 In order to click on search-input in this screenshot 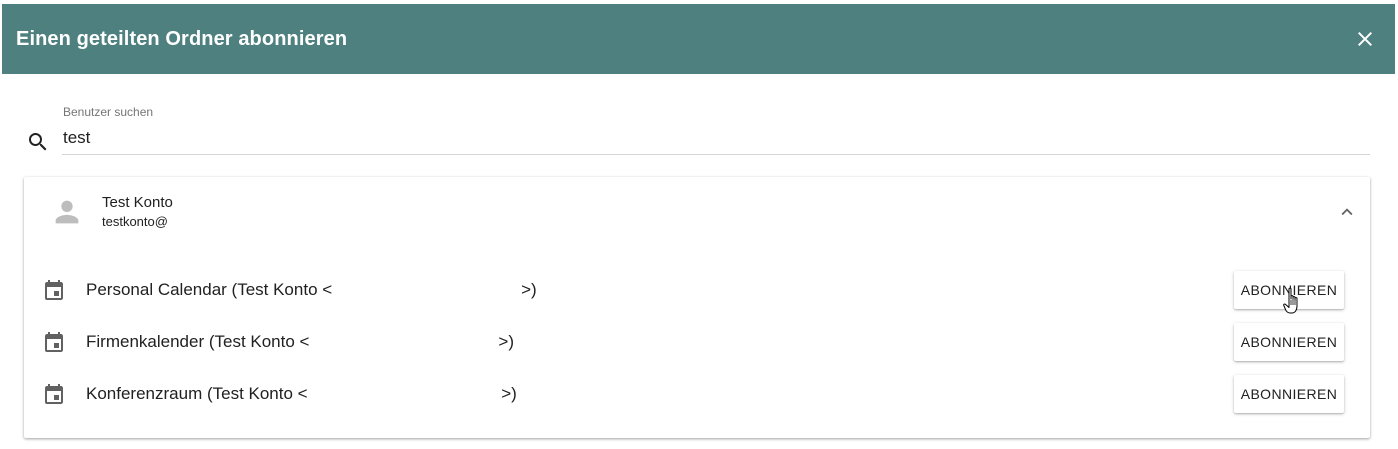, I will do `click(712, 138)`.